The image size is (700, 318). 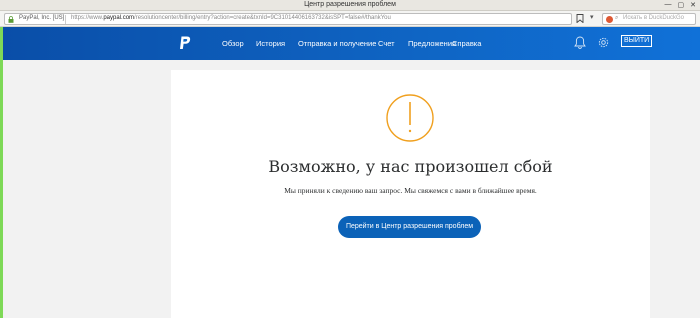 I want to click on window-title: Центр разрешения проблем, so click(x=350, y=4).